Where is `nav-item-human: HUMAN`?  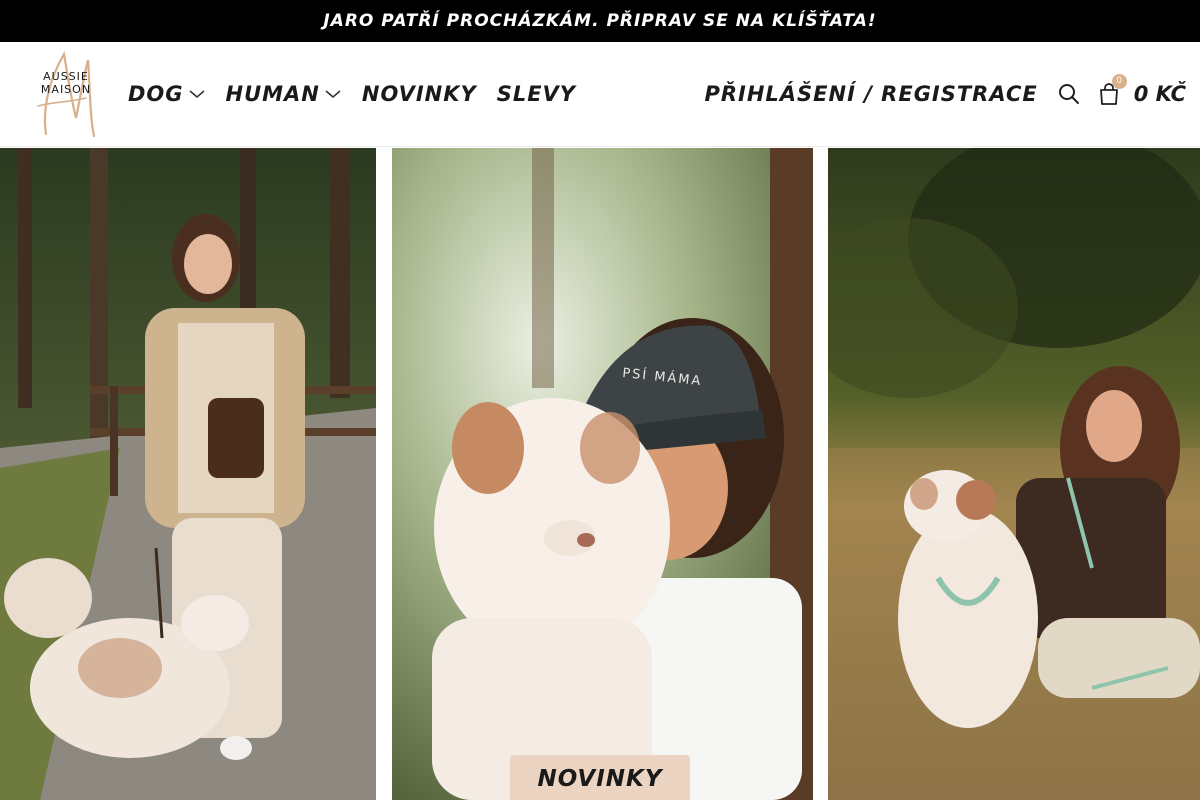 nav-item-human: HUMAN is located at coordinates (284, 94).